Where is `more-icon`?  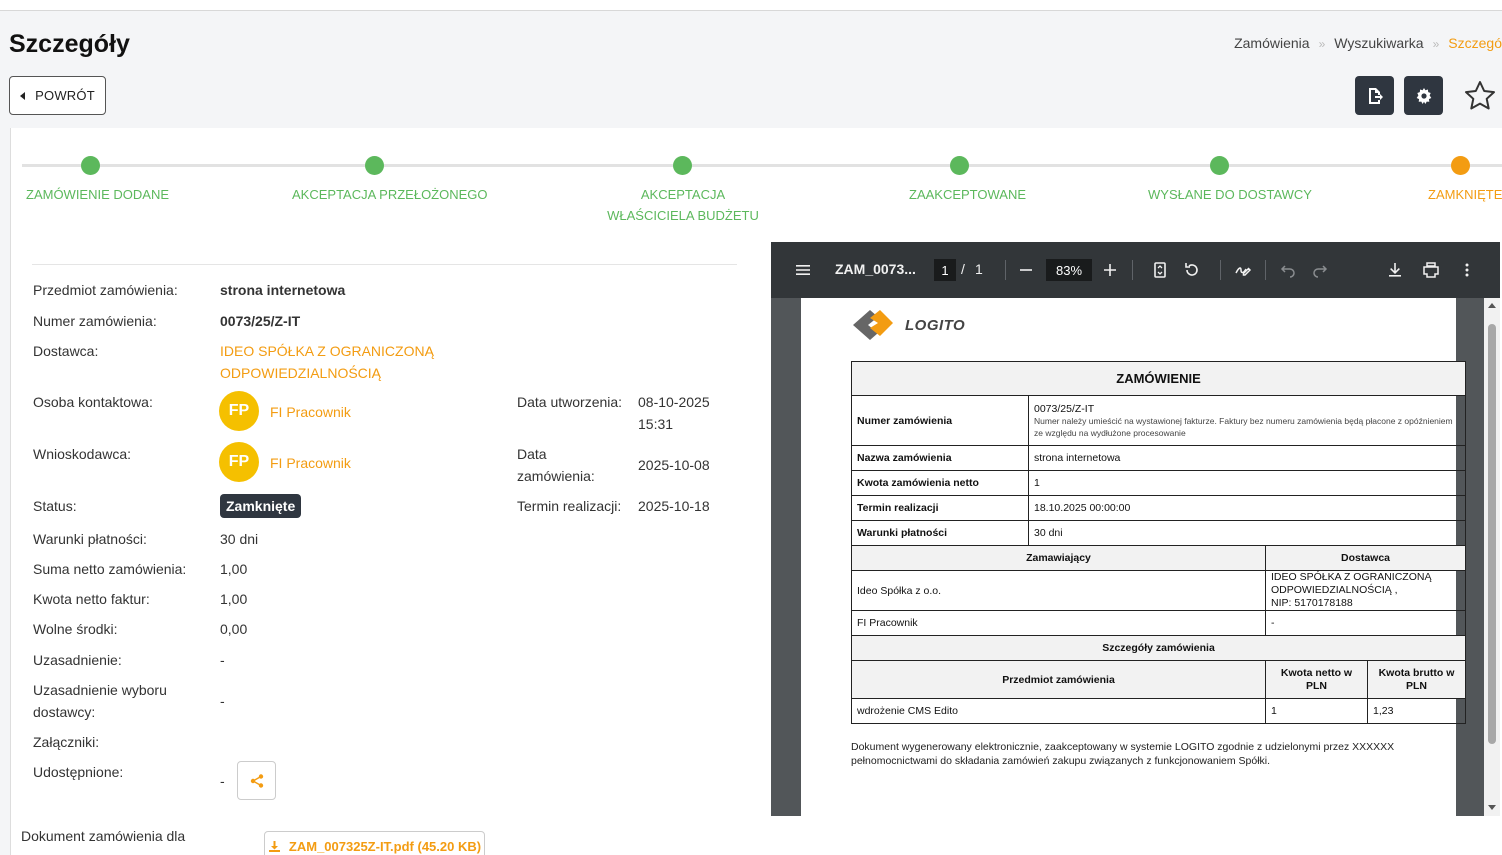
more-icon is located at coordinates (1467, 270).